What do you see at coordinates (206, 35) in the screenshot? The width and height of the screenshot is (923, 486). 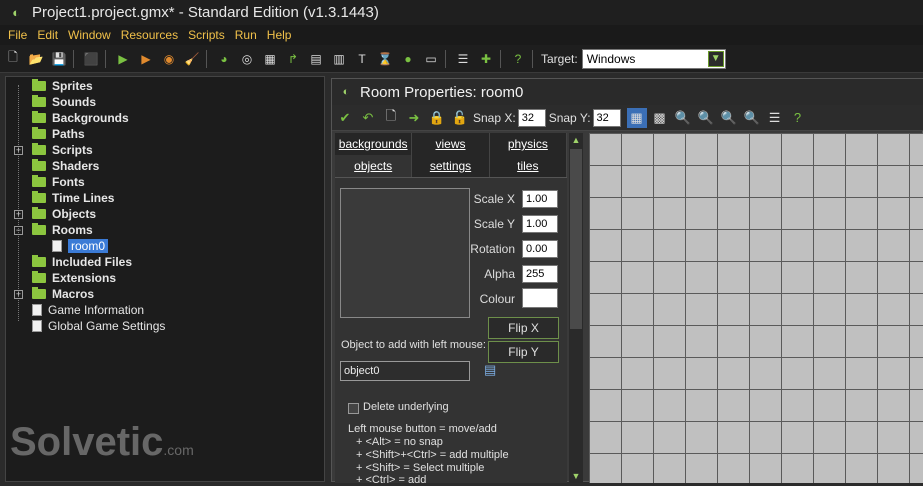 I see `menu-scripts: Scripts` at bounding box center [206, 35].